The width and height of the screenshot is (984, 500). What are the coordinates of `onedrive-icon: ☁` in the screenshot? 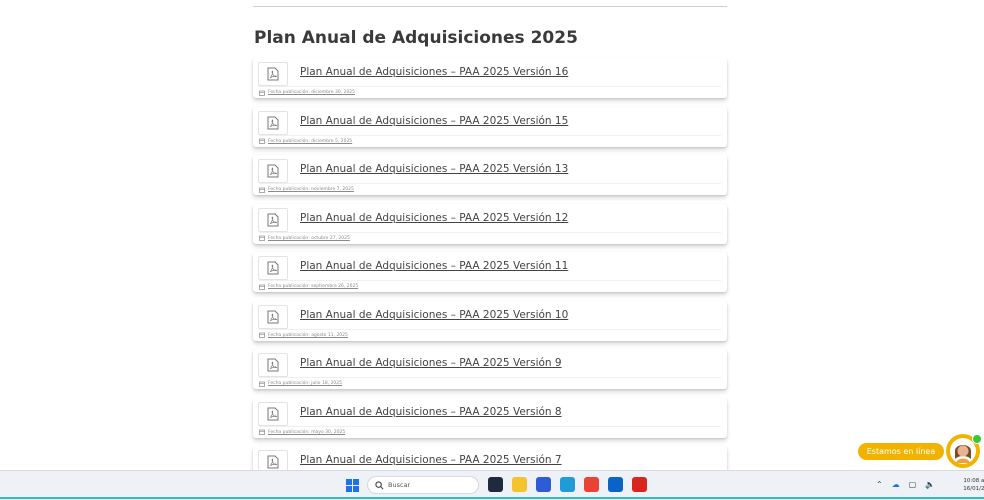 It's located at (896, 484).